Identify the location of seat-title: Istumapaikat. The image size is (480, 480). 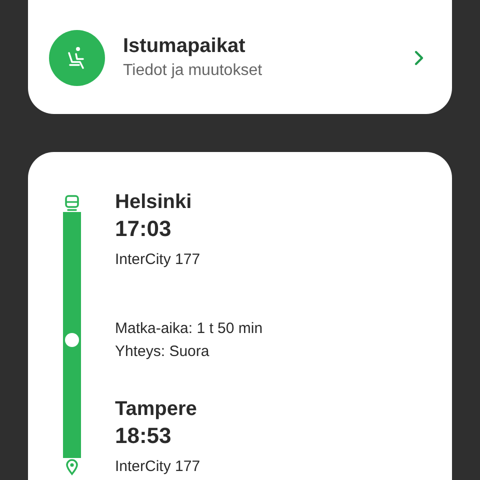
(184, 46).